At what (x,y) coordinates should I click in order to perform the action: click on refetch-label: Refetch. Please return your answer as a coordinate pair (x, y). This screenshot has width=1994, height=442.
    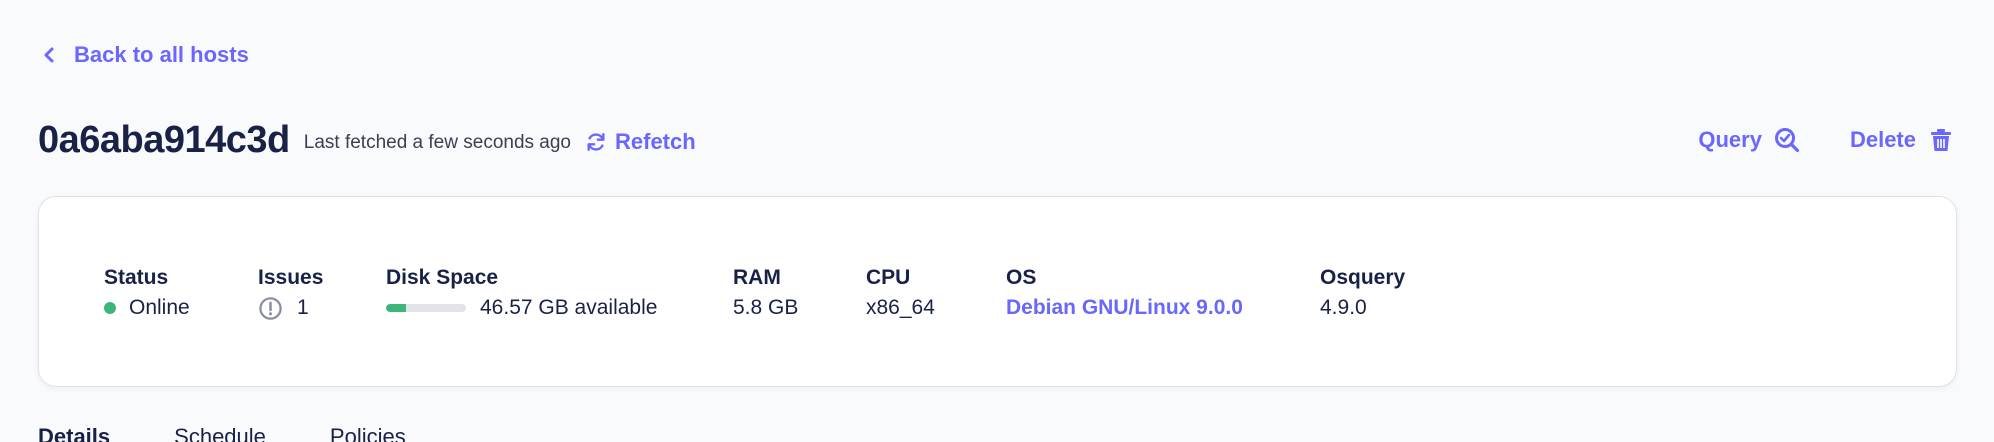
    Looking at the image, I should click on (655, 141).